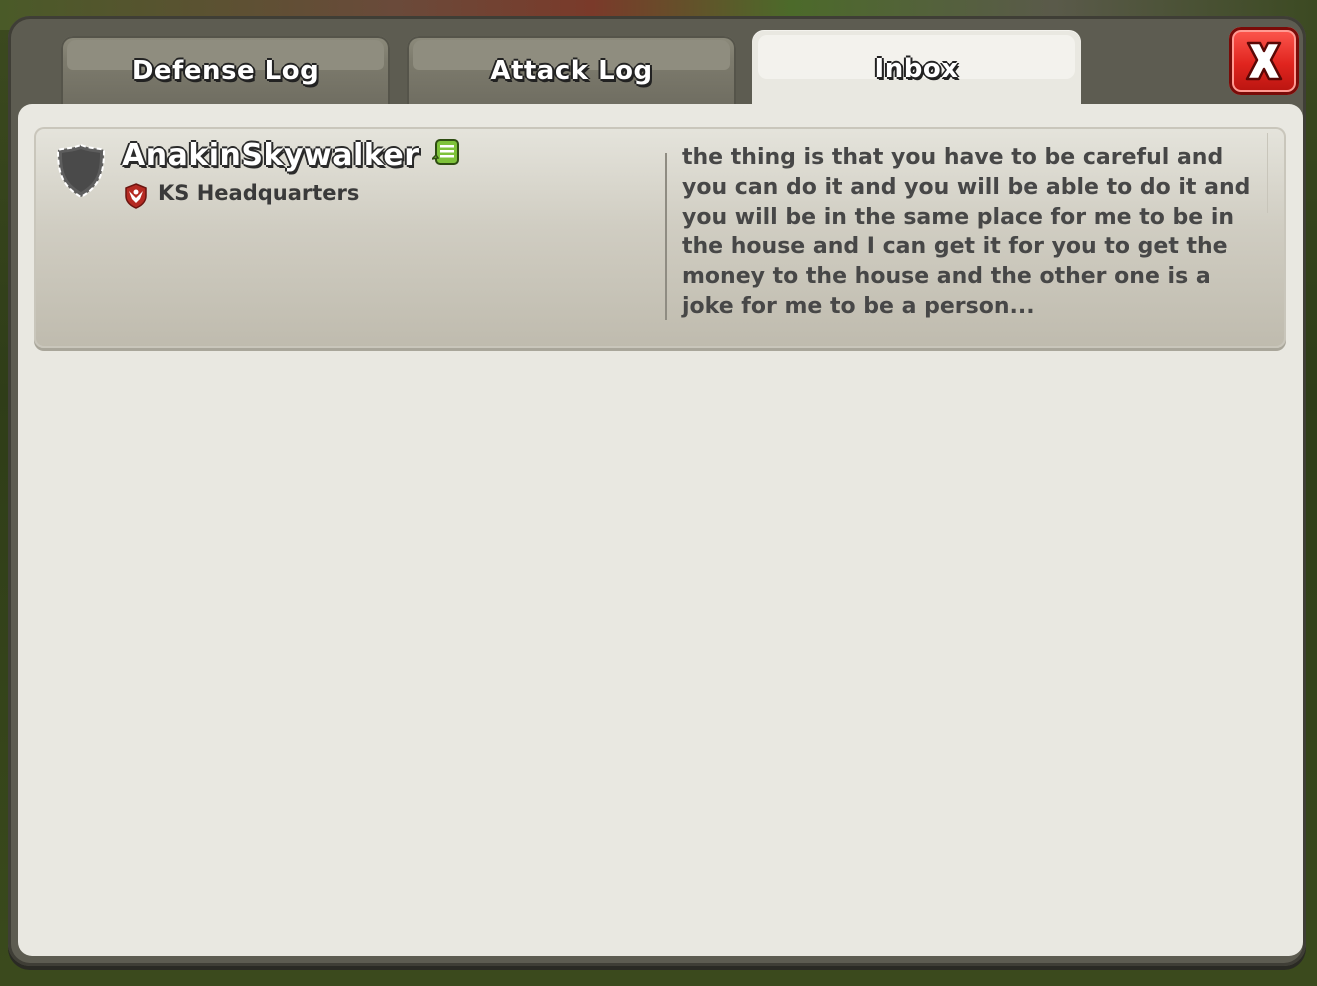  I want to click on clan-badge-icon, so click(136, 196).